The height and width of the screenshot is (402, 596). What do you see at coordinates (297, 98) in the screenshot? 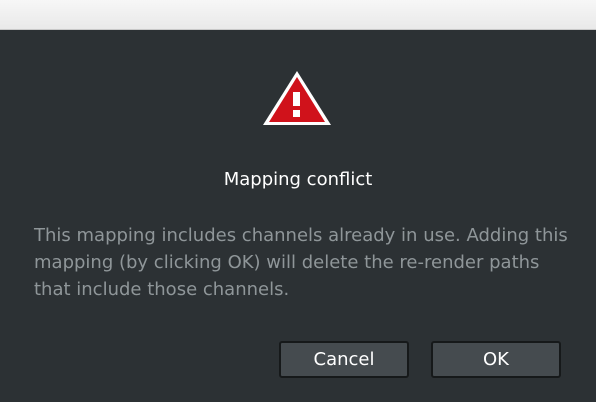
I see `warning-icon` at bounding box center [297, 98].